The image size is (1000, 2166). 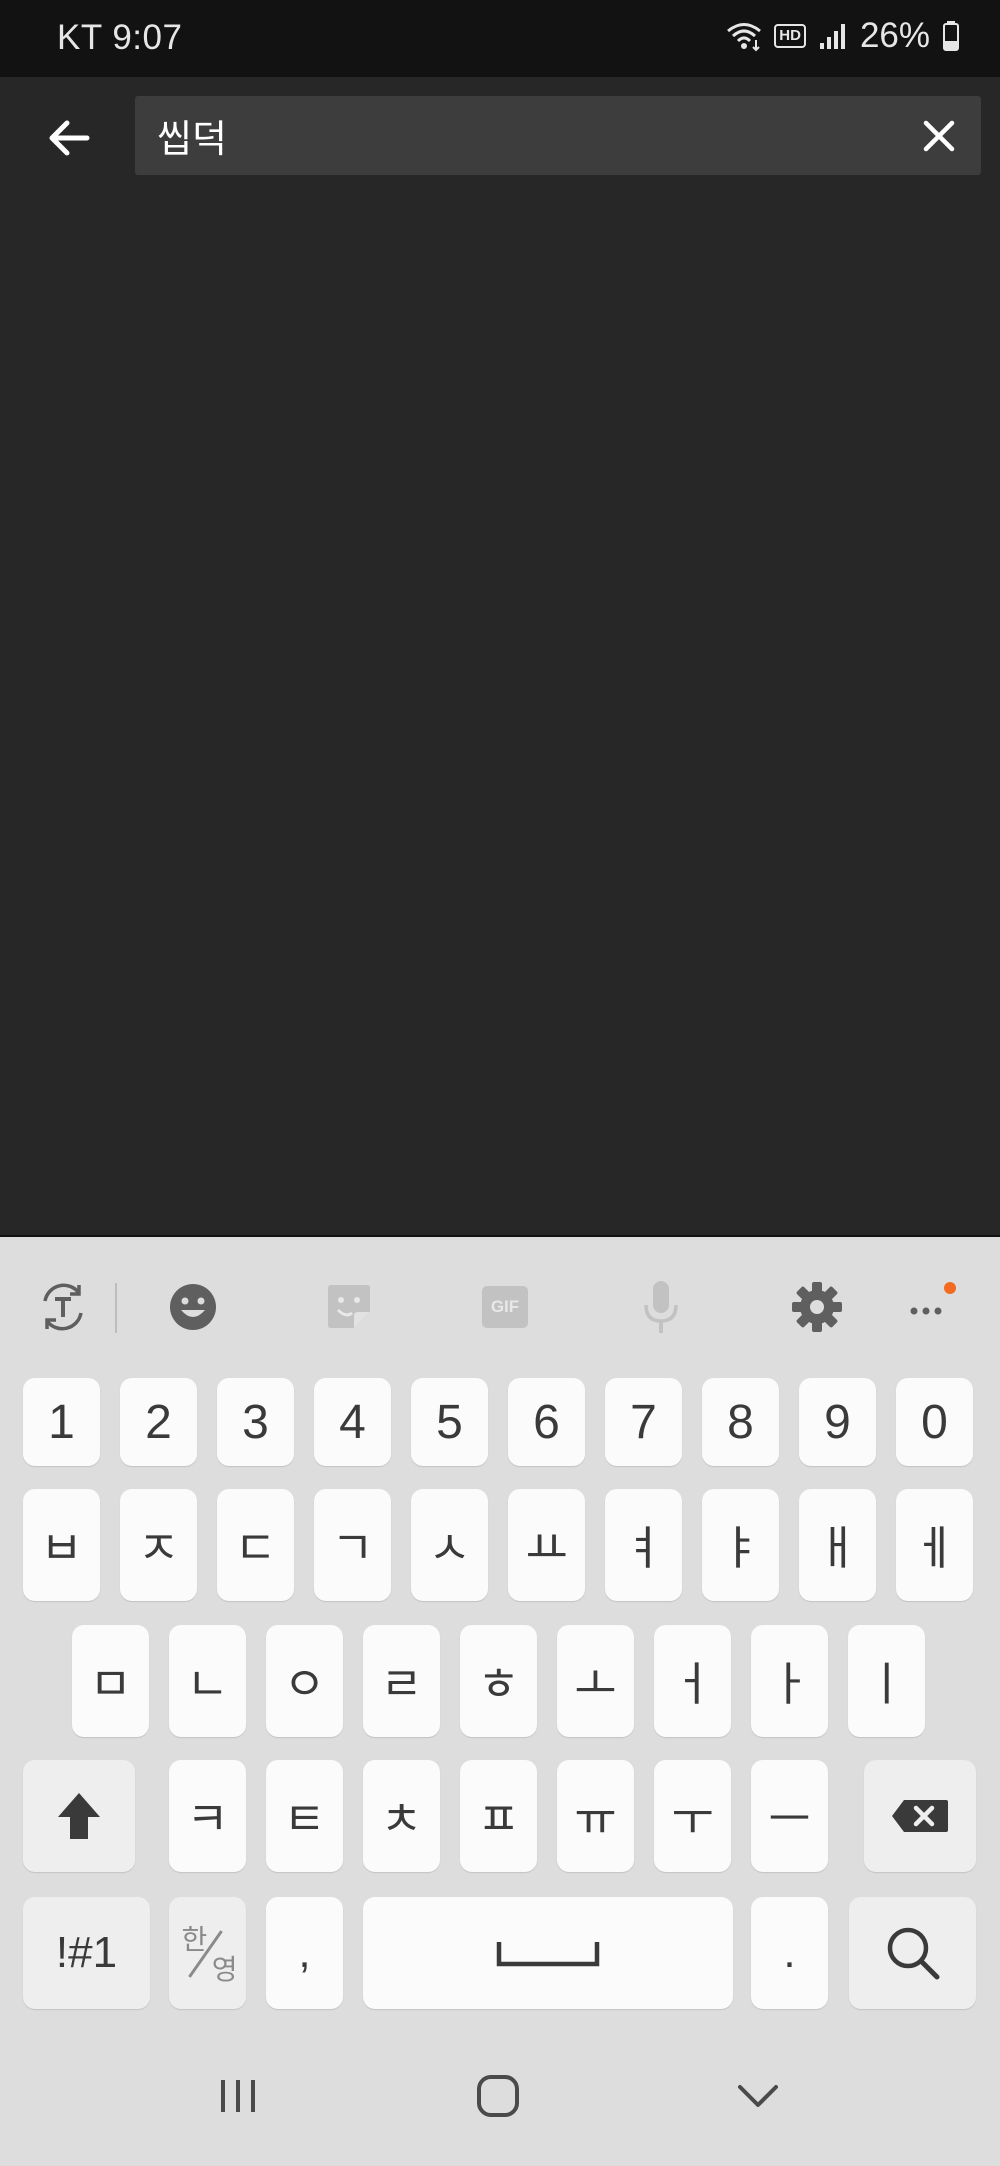 I want to click on comma-key: ,, so click(x=304, y=1953).